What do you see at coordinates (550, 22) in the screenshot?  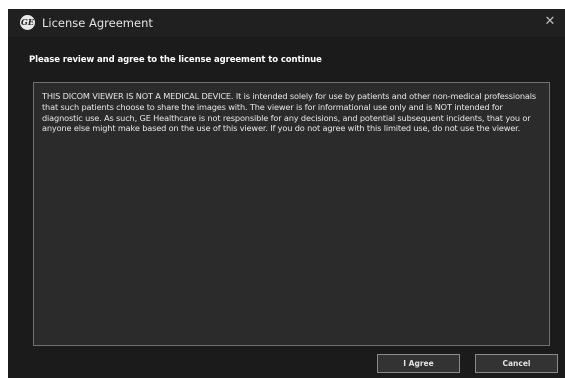 I see `close-icon: ✕` at bounding box center [550, 22].